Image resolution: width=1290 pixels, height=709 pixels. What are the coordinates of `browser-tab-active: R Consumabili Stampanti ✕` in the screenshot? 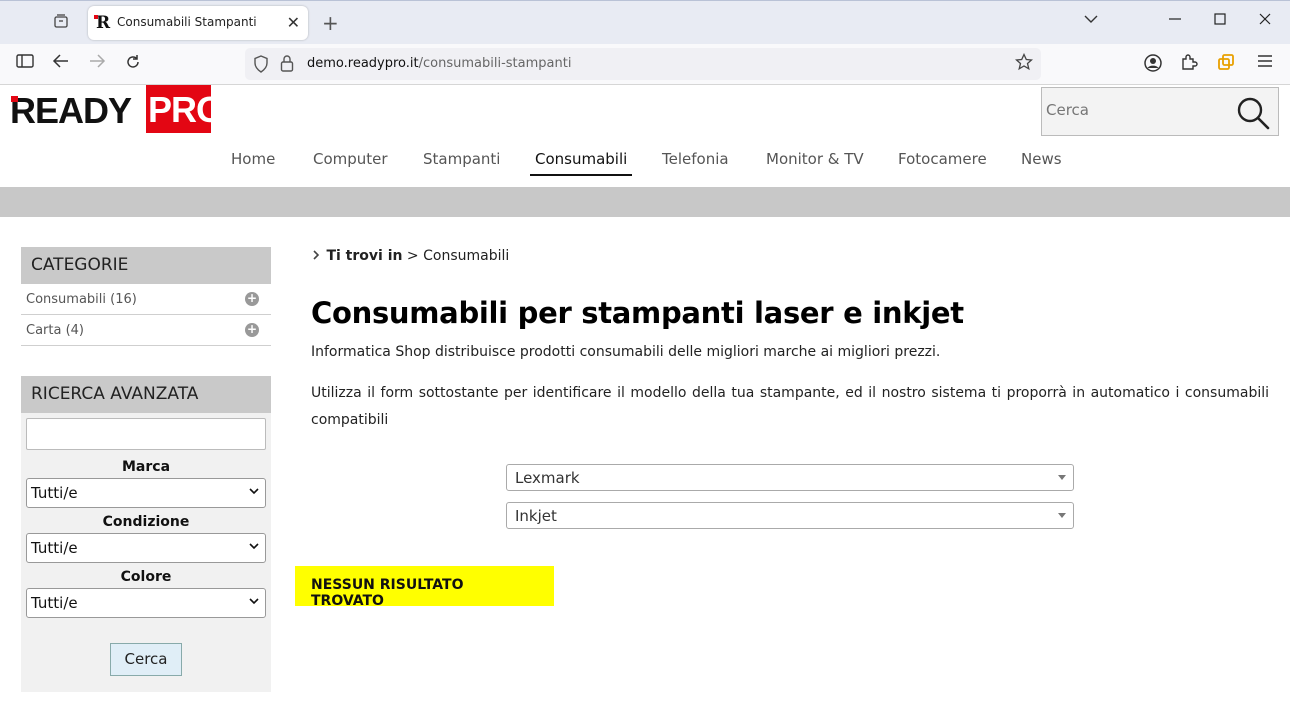 It's located at (198, 23).